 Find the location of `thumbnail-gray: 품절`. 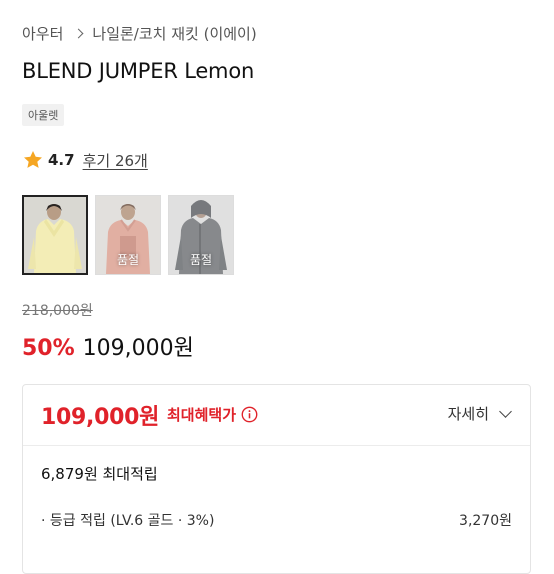

thumbnail-gray: 품절 is located at coordinates (201, 235).